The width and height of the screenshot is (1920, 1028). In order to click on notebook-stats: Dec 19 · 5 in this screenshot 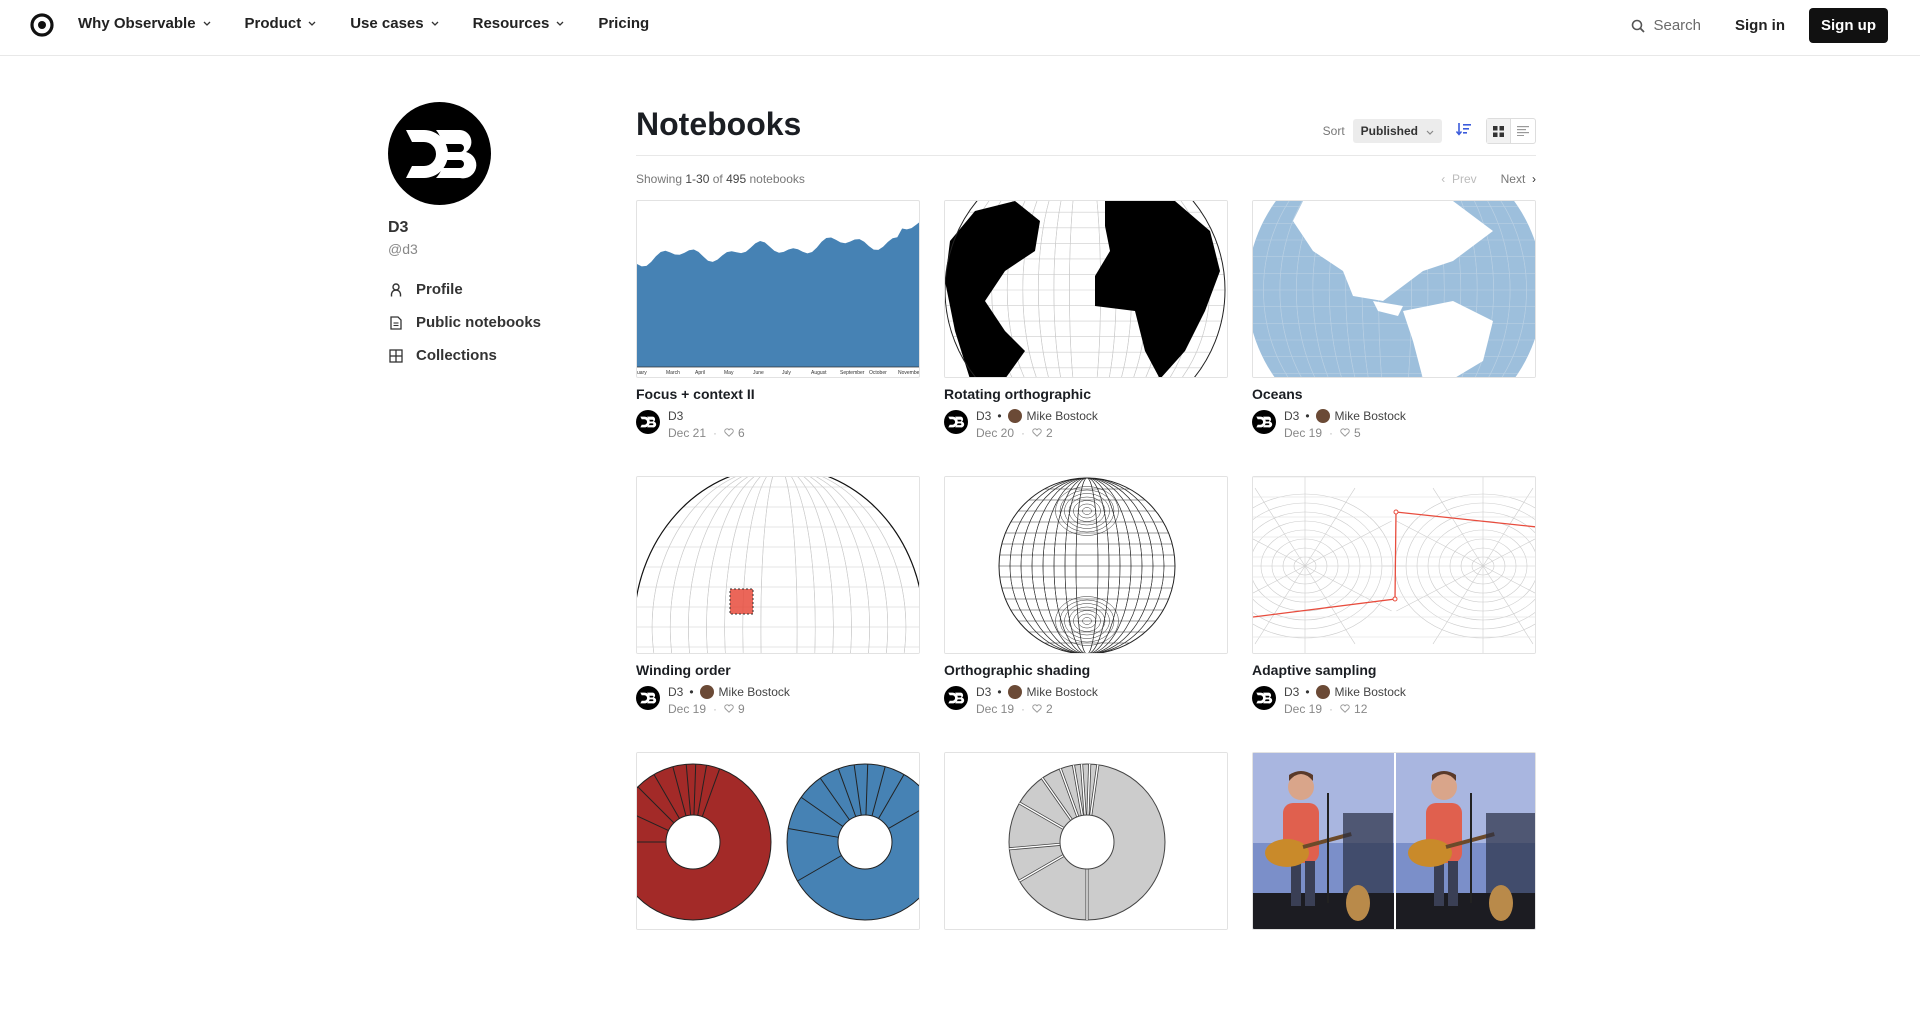, I will do `click(1345, 433)`.